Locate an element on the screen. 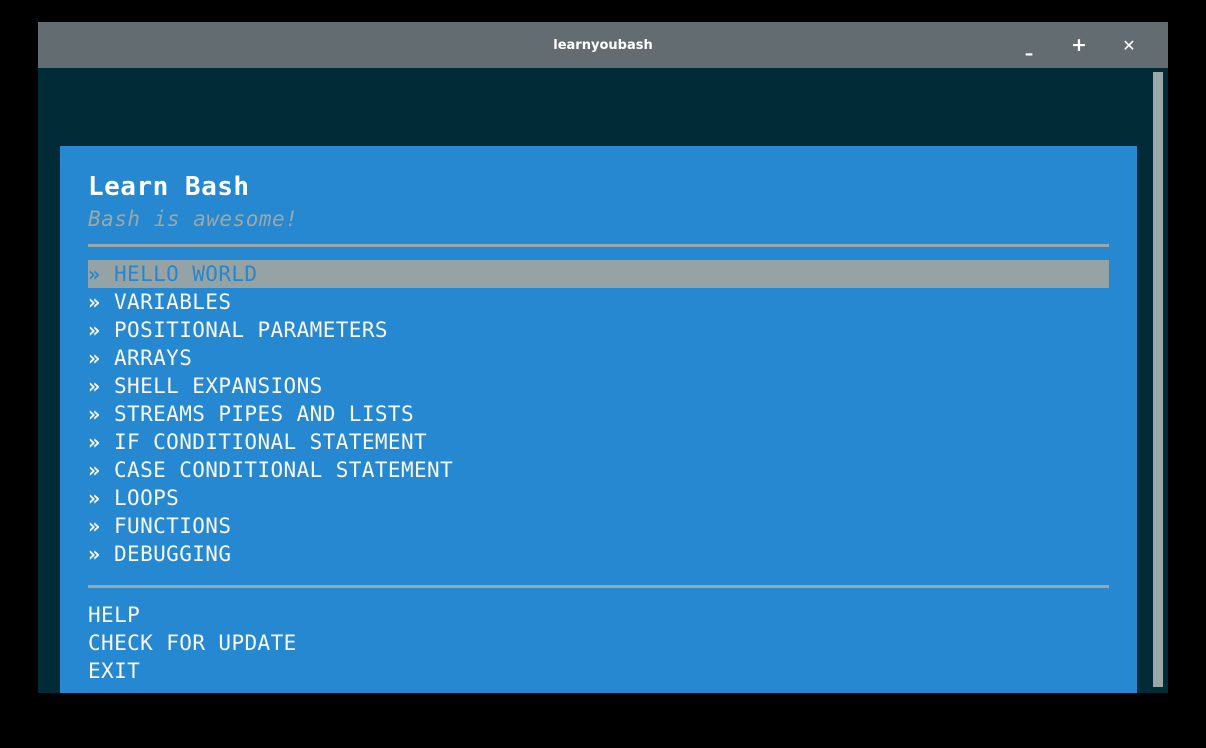 This screenshot has height=748, width=1206. minimize-icon: – is located at coordinates (1029, 45).